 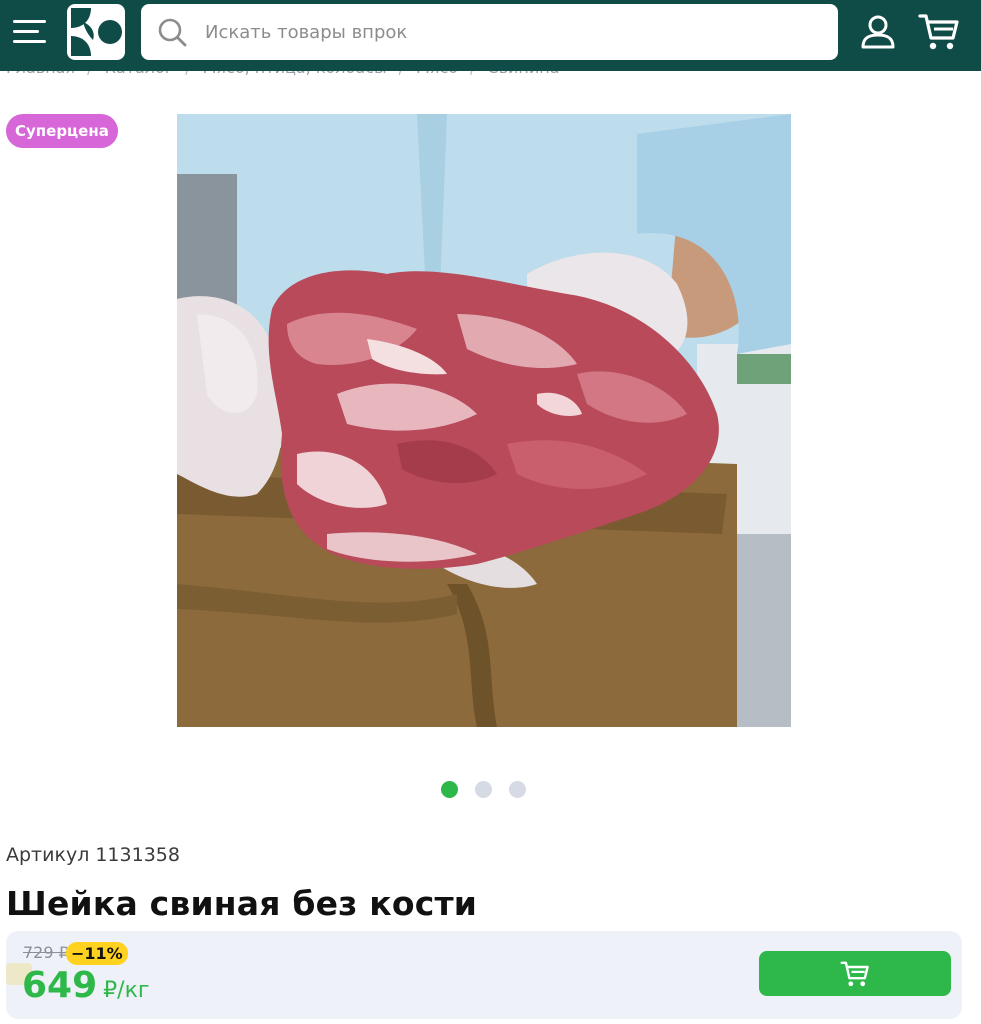 I want to click on user-icon, so click(x=878, y=32).